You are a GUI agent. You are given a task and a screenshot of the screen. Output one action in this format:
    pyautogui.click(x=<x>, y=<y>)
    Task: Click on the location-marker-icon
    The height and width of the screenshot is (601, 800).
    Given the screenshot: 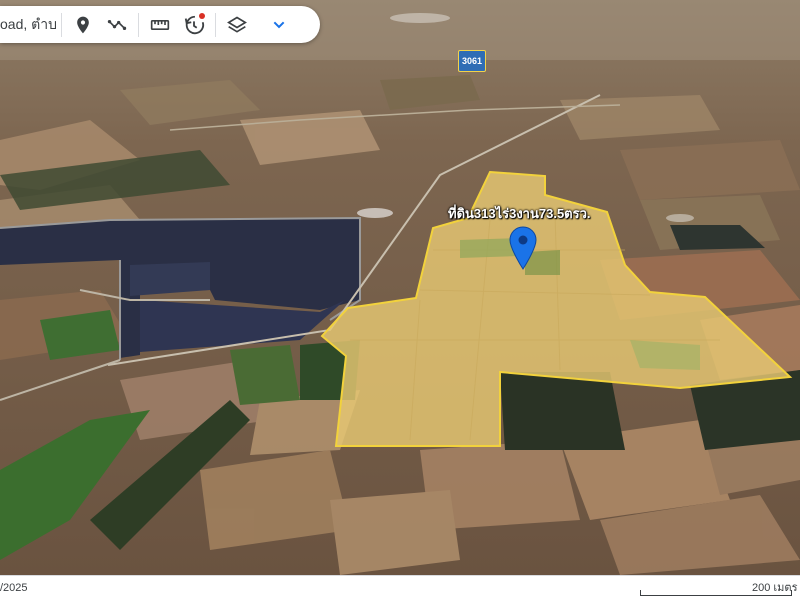 What is the action you would take?
    pyautogui.click(x=523, y=248)
    